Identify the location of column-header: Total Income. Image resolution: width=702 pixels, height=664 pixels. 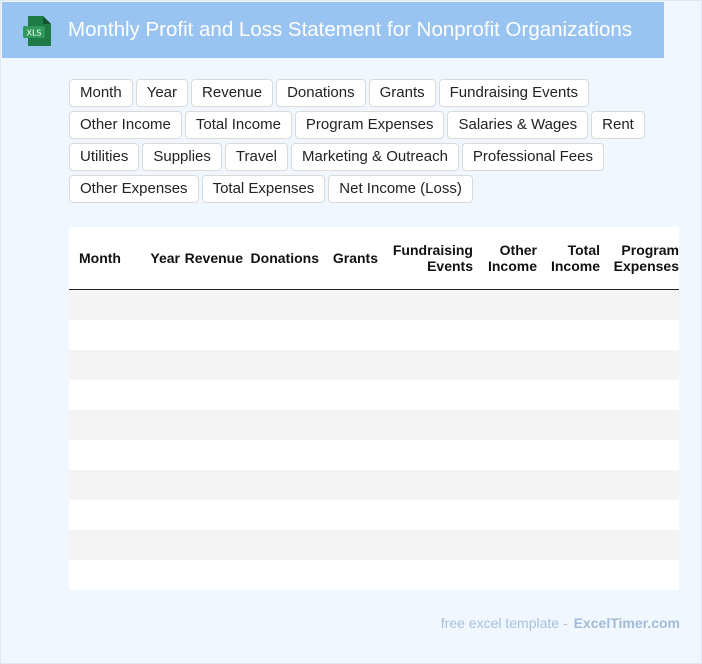
(568, 258).